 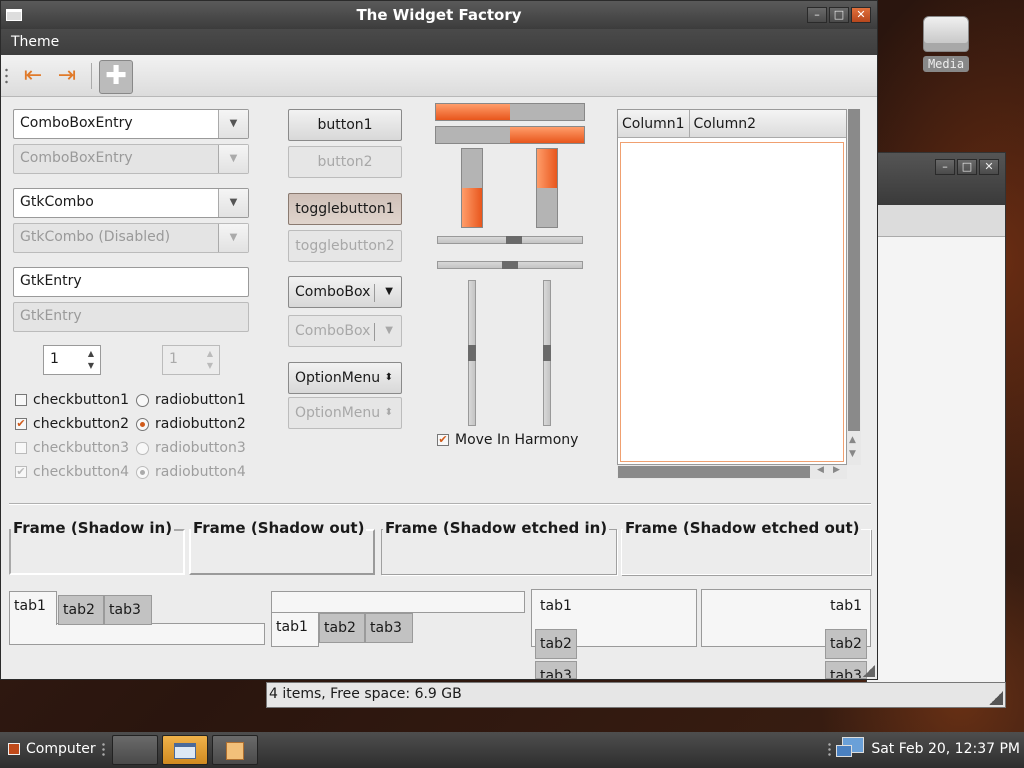 I want to click on start-menu-label: Computer, so click(x=61, y=749).